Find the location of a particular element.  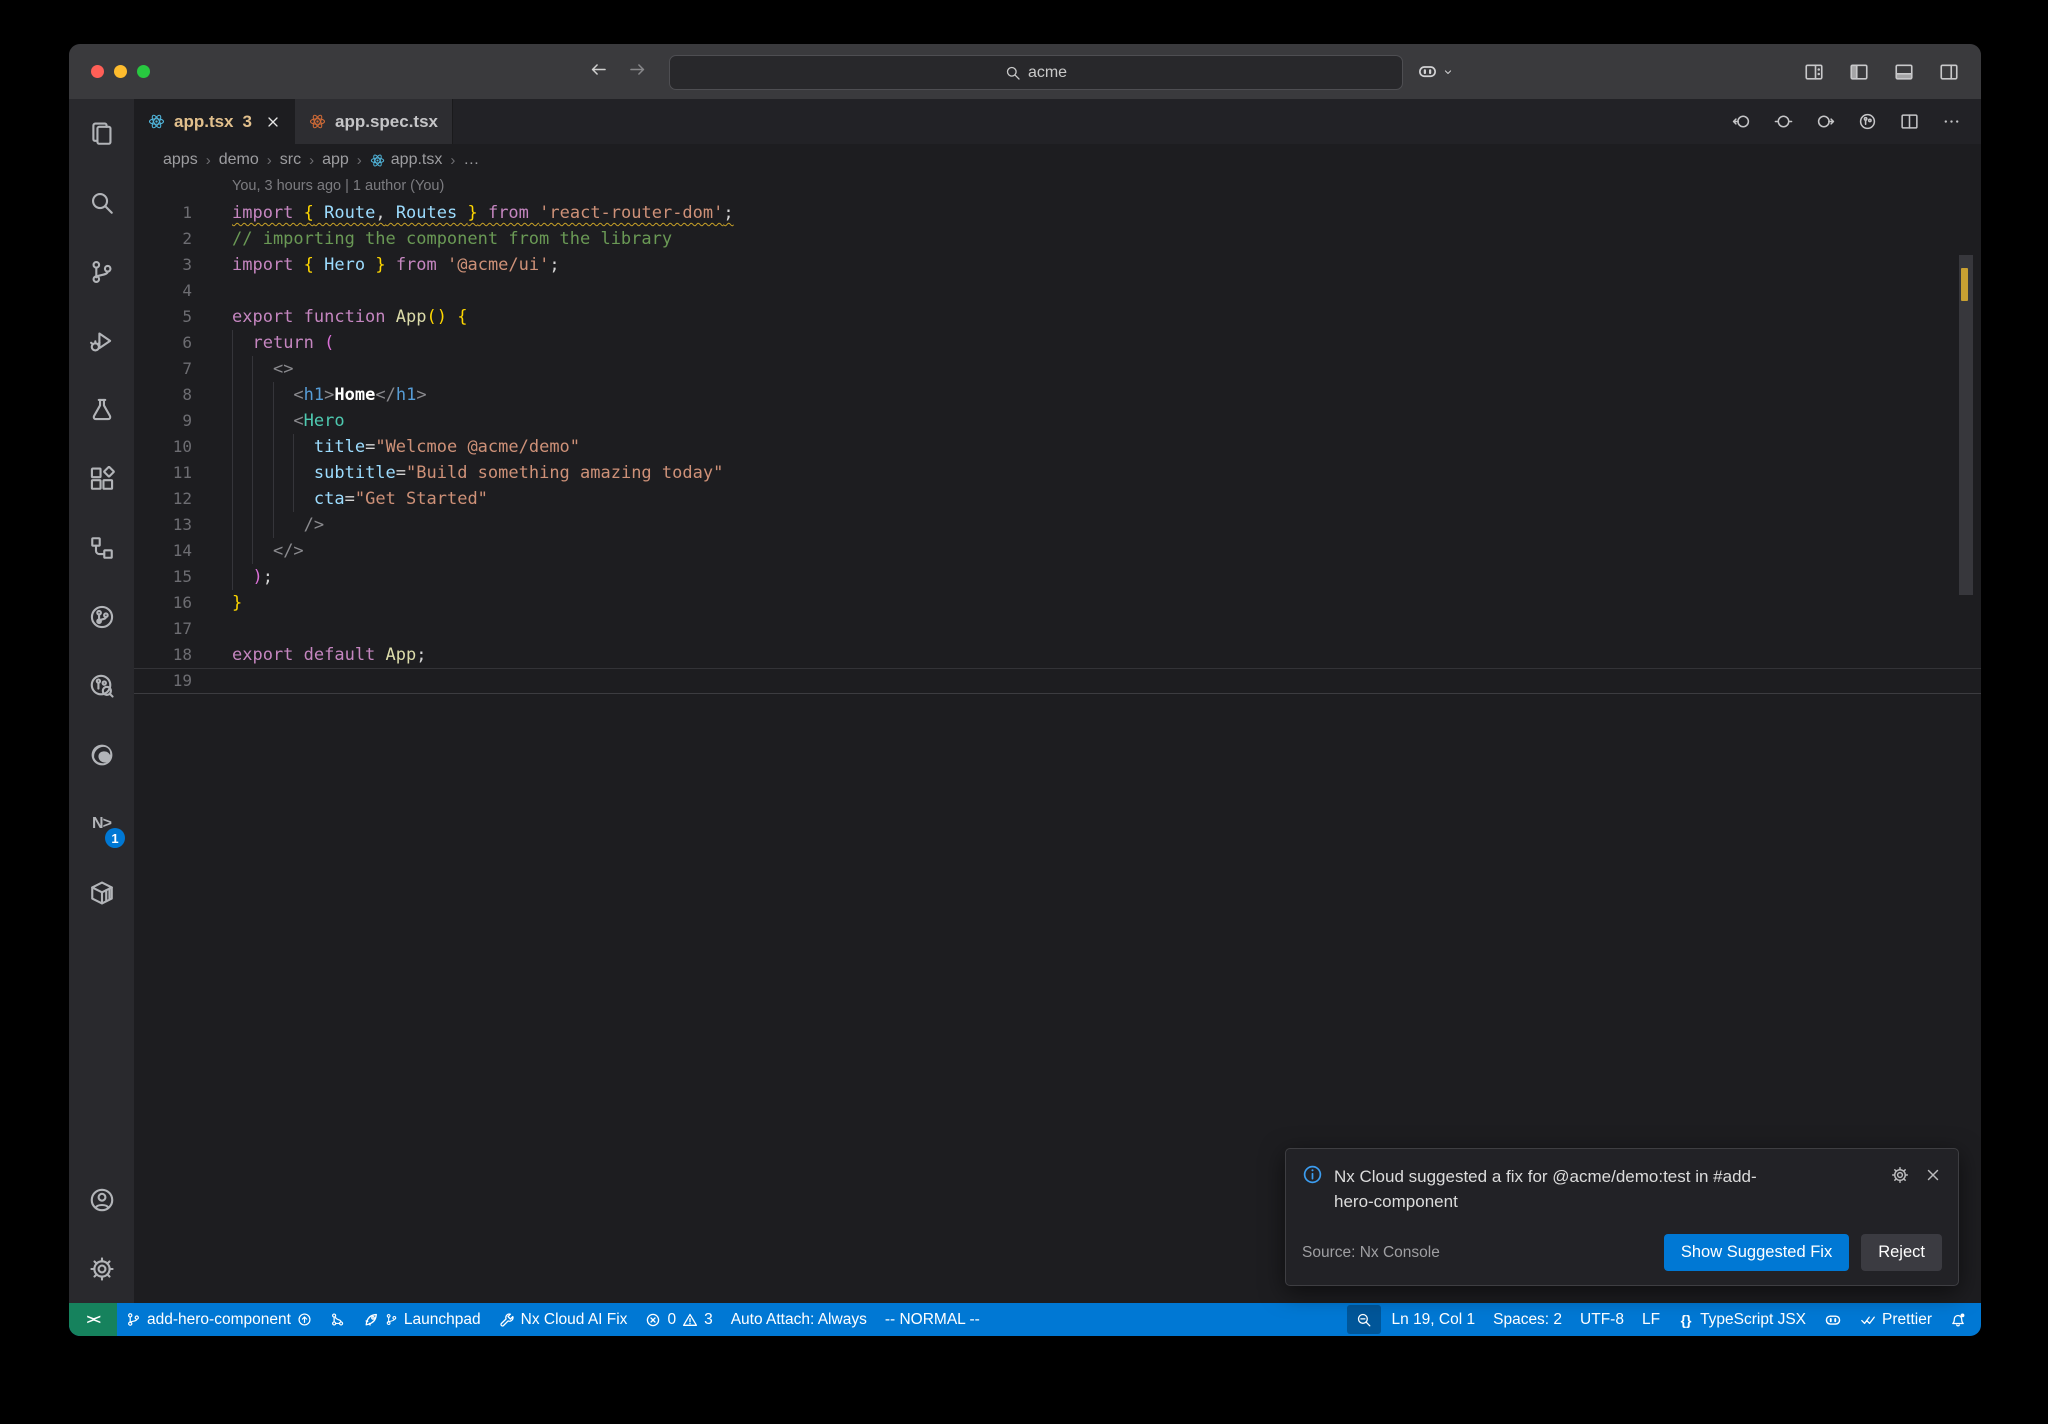

activity-account is located at coordinates (101, 1199).